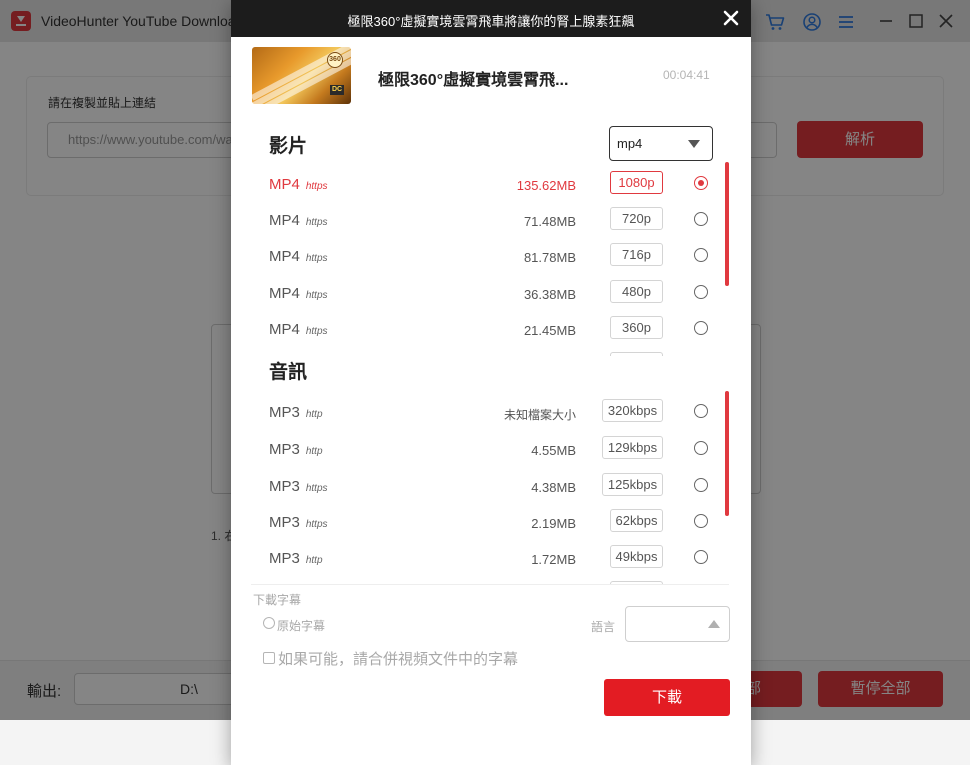 The height and width of the screenshot is (765, 970). I want to click on dialog-header: 極限360°虛擬實境雲霄飛車將讓你的腎上腺素狂飆, so click(491, 18).